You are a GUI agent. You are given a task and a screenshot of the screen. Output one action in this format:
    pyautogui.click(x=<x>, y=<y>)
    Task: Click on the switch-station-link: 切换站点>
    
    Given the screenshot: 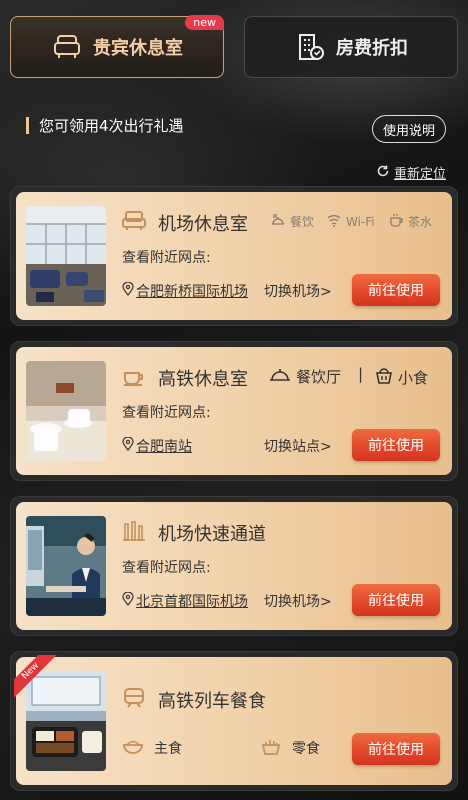 What is the action you would take?
    pyautogui.click(x=298, y=446)
    